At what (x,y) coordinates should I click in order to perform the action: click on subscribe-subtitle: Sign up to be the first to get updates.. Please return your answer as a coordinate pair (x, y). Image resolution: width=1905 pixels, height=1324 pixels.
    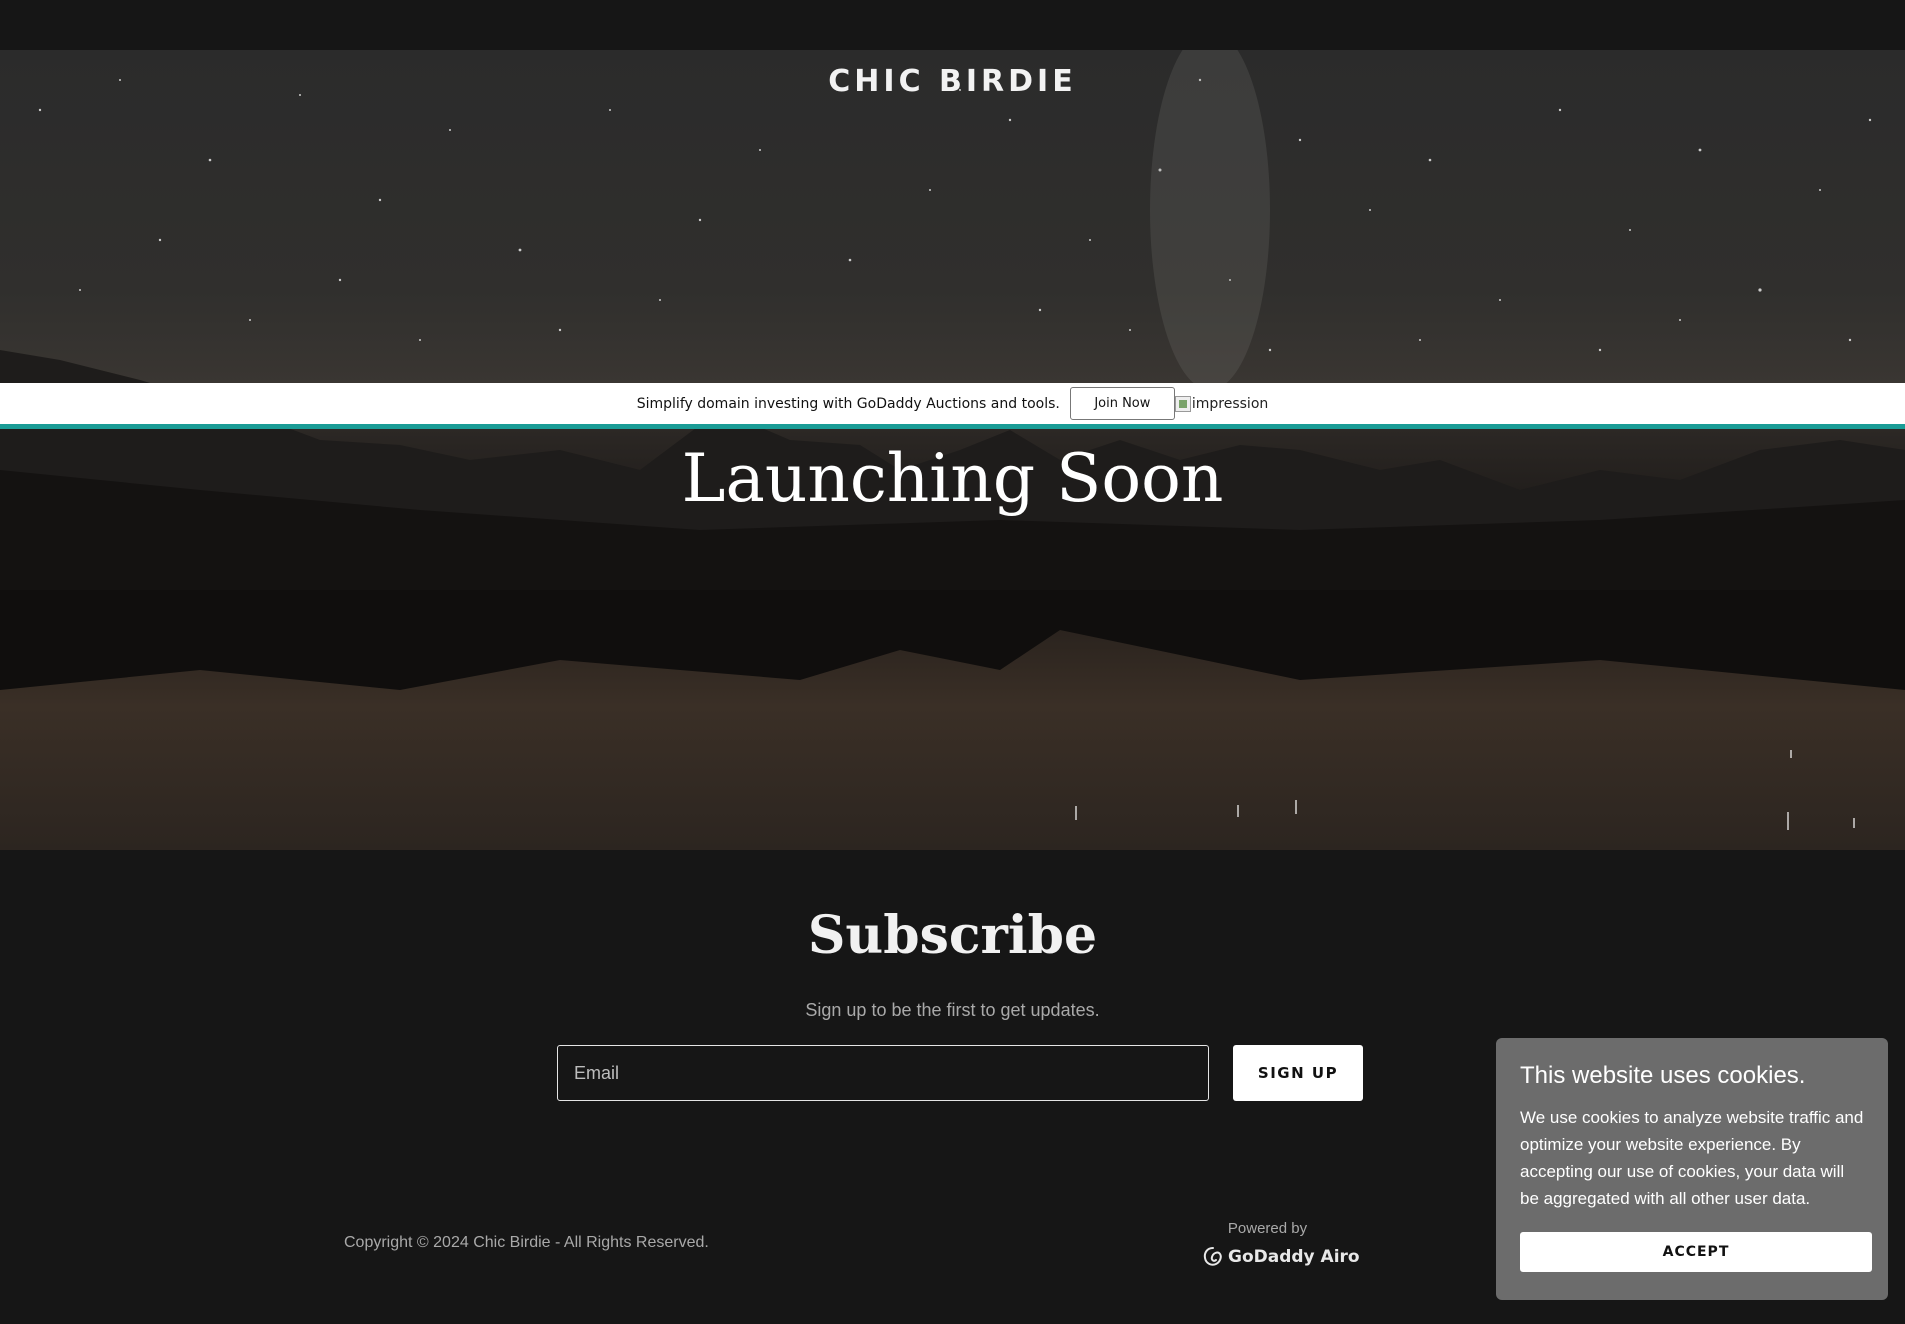
    Looking at the image, I should click on (952, 1010).